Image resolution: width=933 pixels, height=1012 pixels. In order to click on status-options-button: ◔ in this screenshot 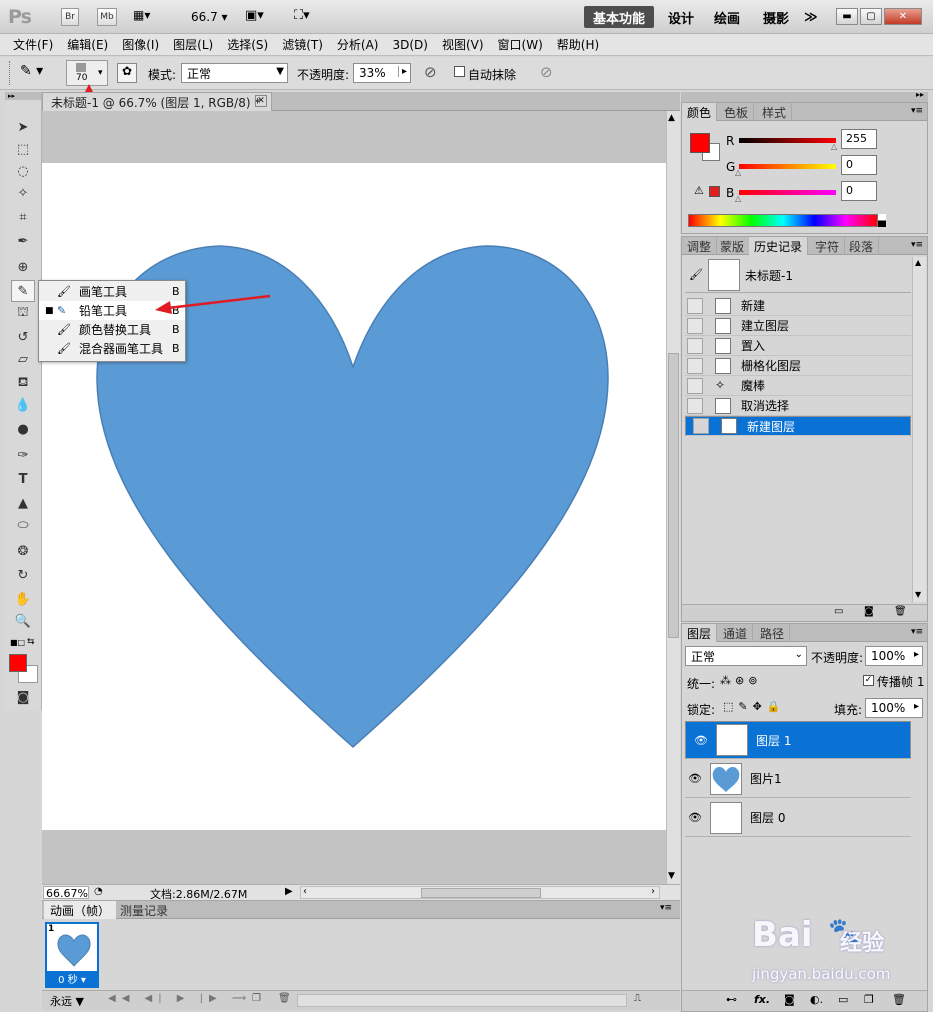, I will do `click(101, 892)`.